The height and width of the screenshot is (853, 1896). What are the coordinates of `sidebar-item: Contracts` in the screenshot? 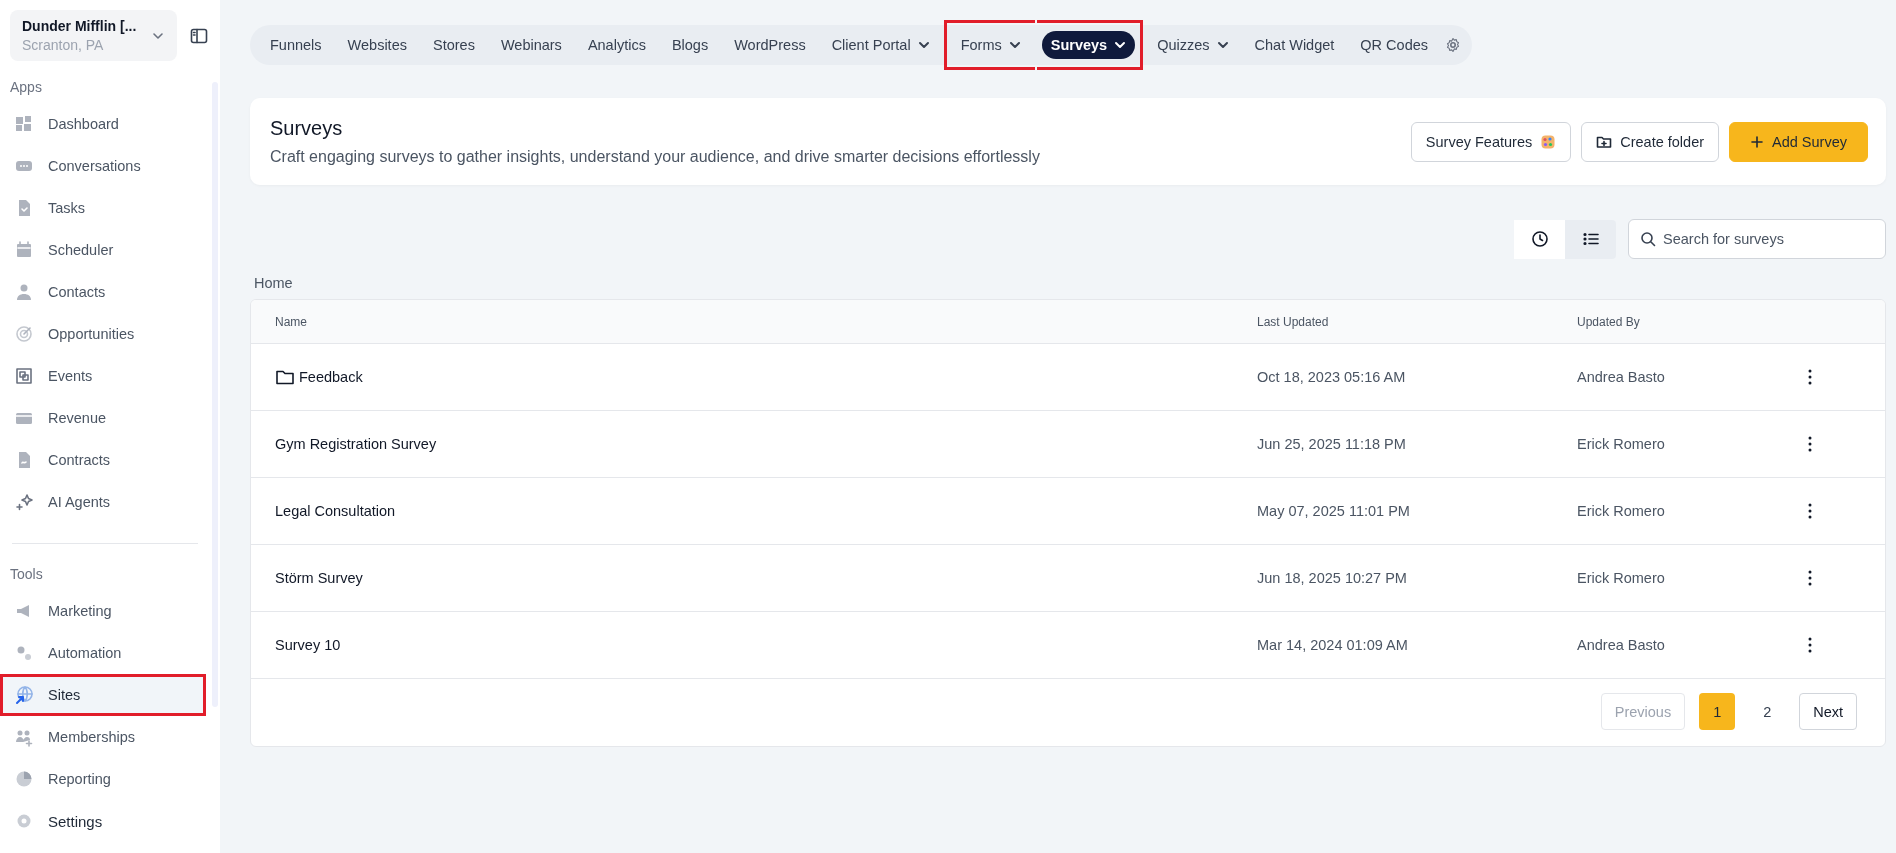 It's located at (103, 460).